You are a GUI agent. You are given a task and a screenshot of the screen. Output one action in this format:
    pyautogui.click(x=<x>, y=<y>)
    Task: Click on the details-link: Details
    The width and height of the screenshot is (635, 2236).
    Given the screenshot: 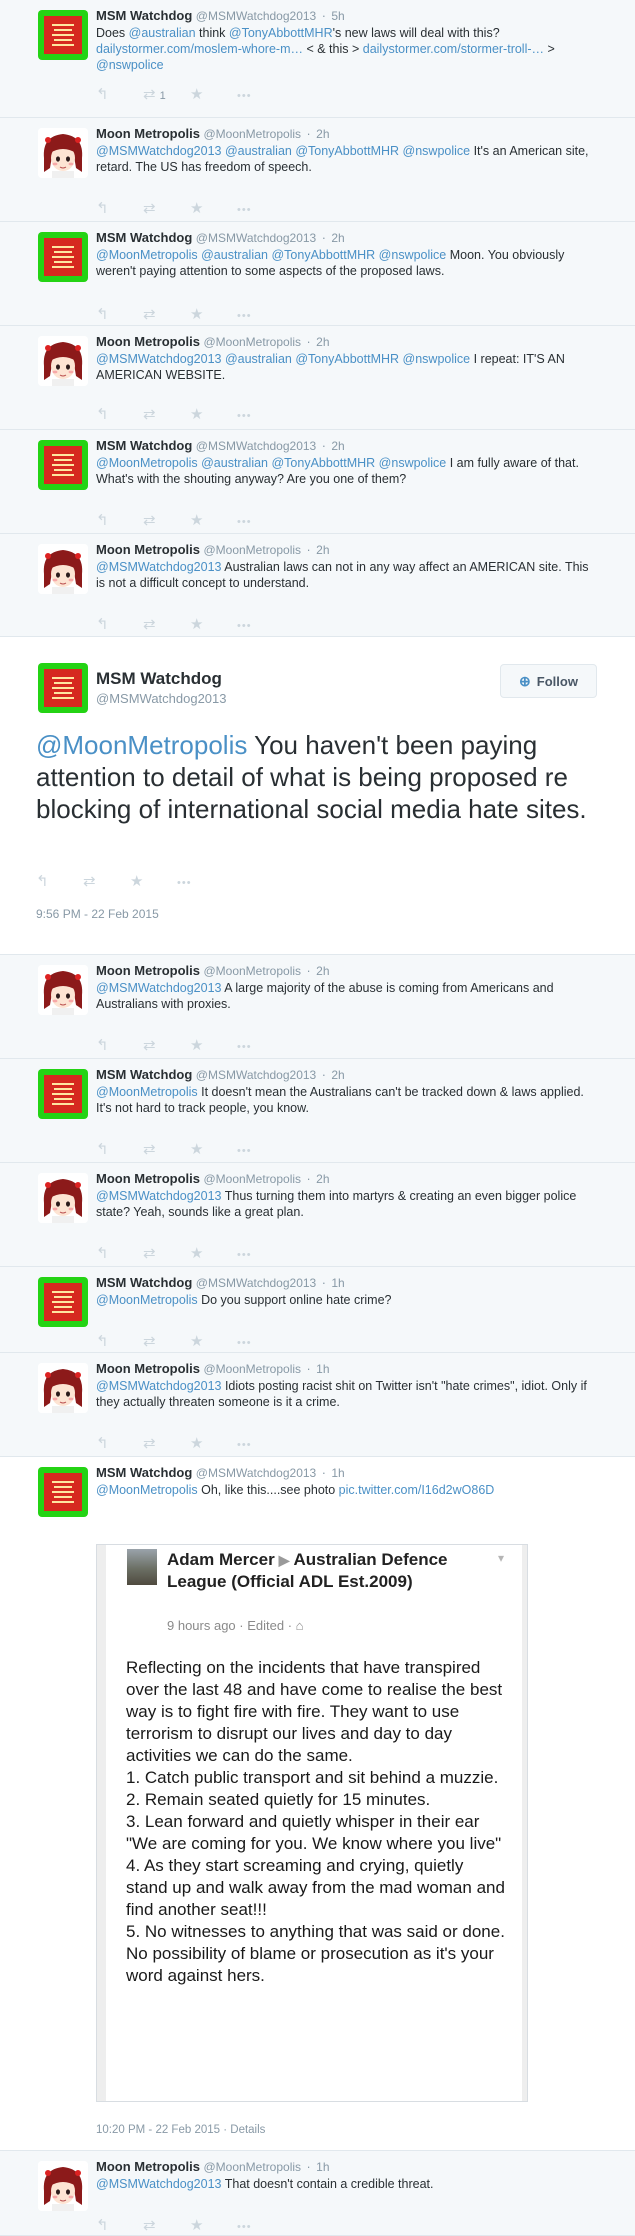 What is the action you would take?
    pyautogui.click(x=247, y=2130)
    